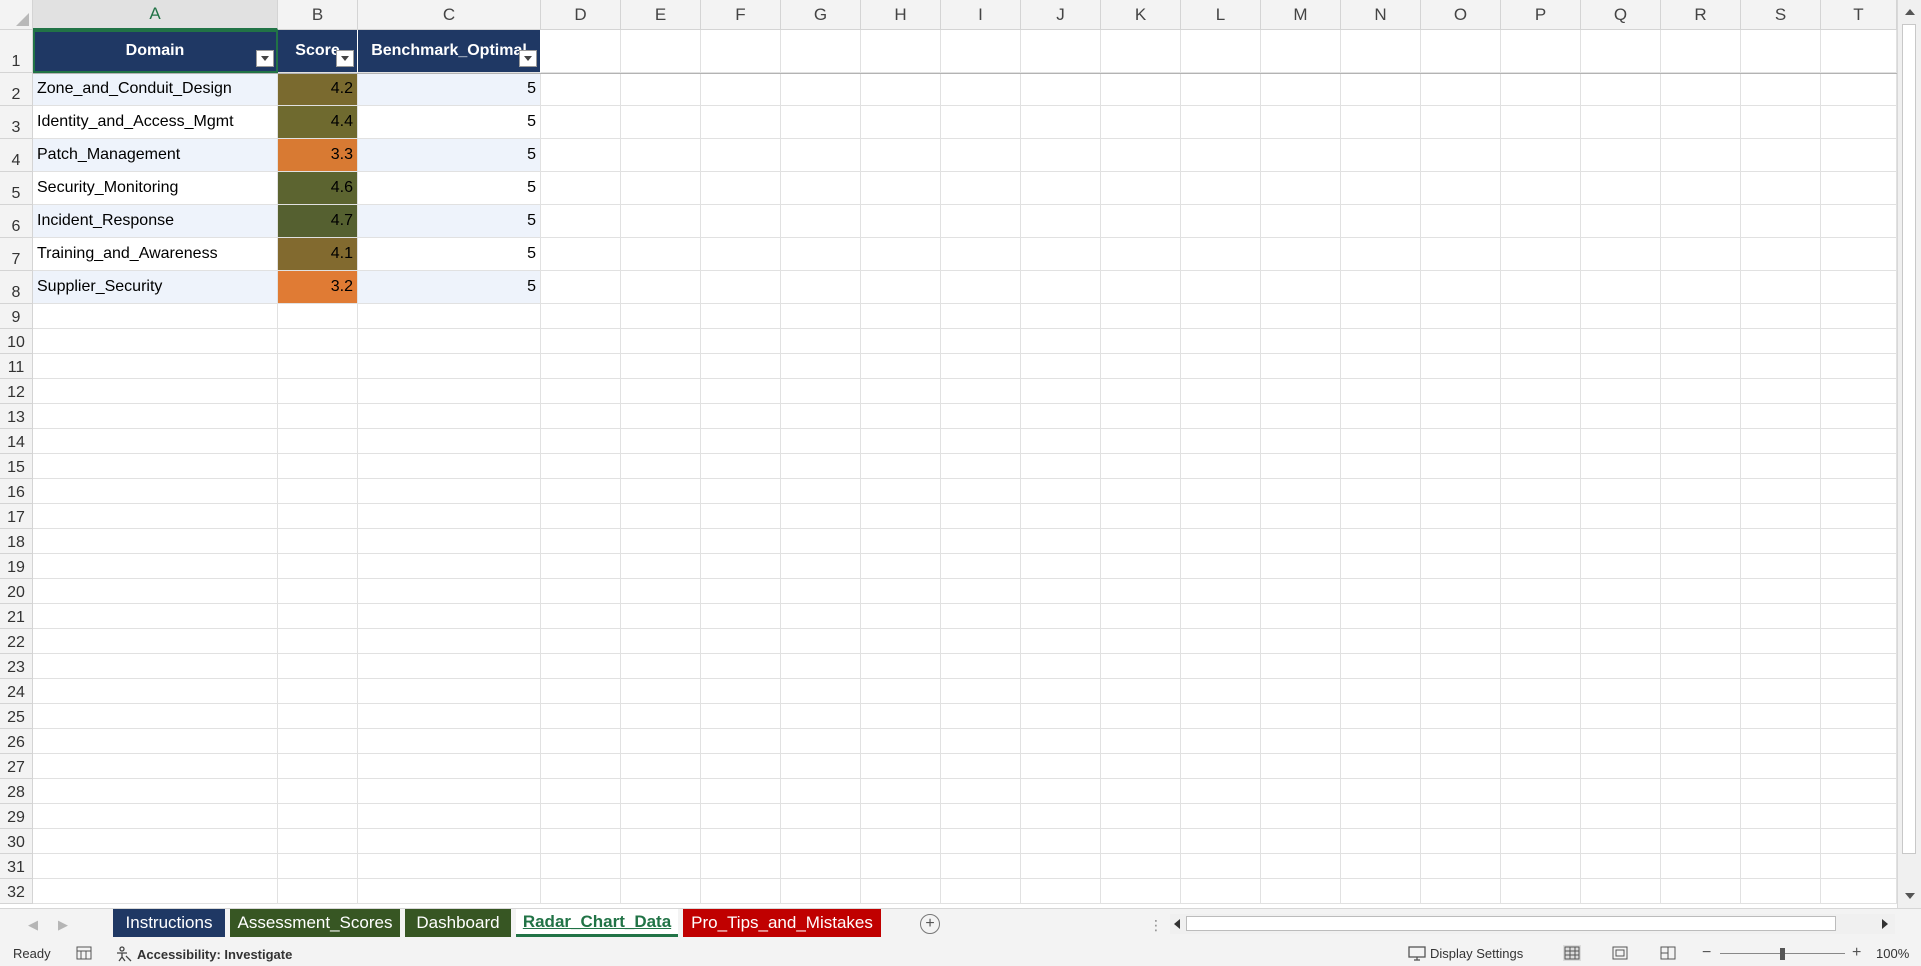  What do you see at coordinates (821, 566) in the screenshot?
I see `cell-g19` at bounding box center [821, 566].